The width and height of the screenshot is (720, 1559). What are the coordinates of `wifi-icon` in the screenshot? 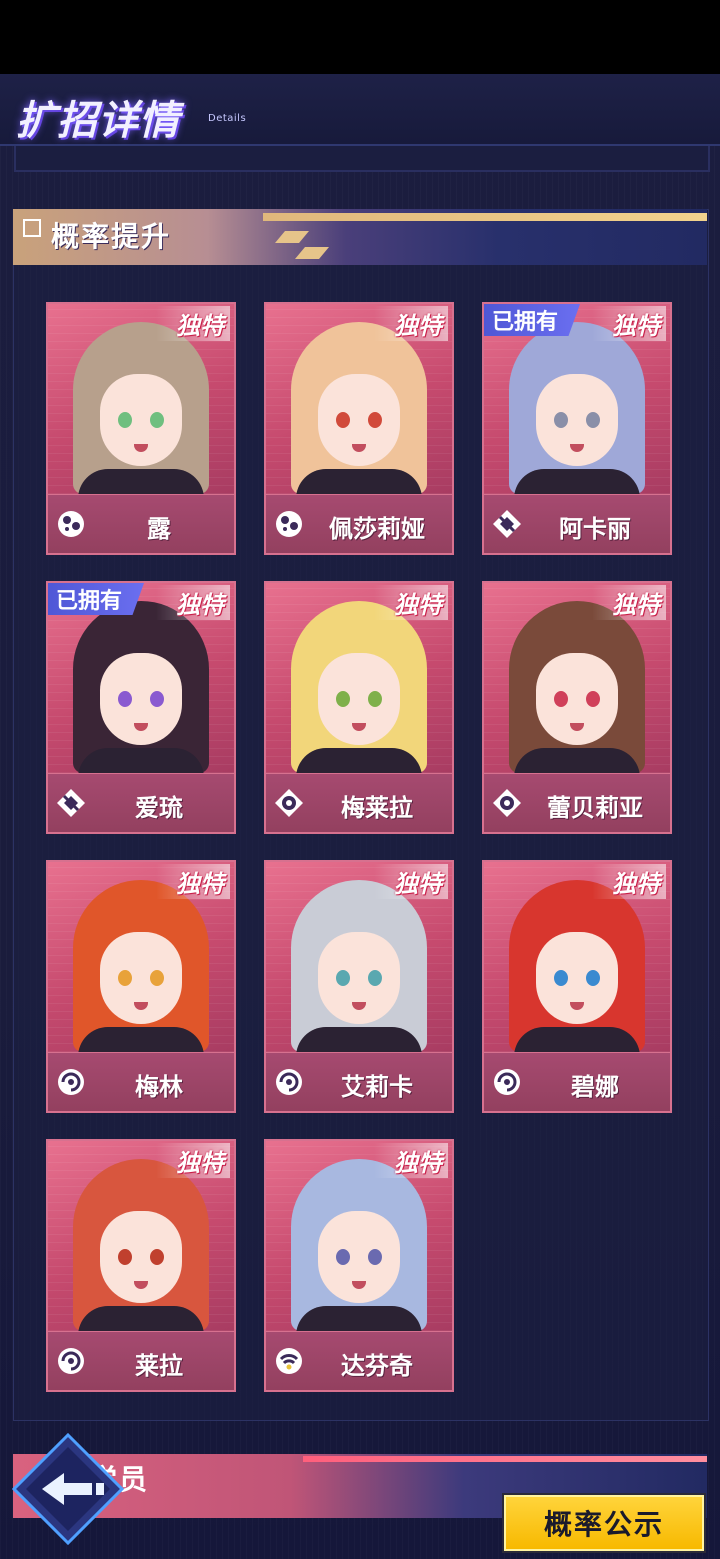 It's located at (289, 1361).